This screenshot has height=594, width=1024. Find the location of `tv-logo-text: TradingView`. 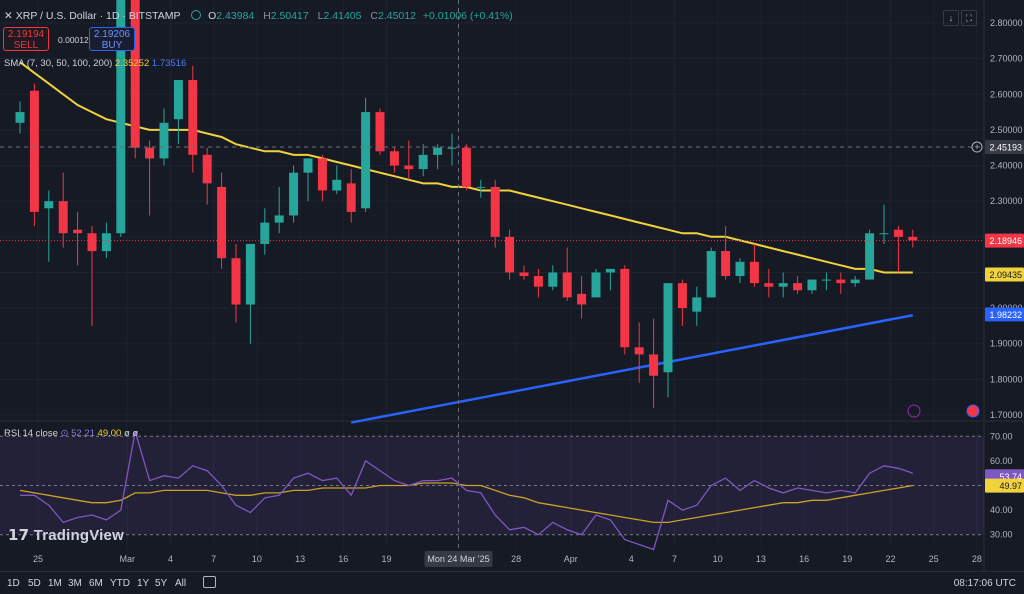

tv-logo-text: TradingView is located at coordinates (78, 535).